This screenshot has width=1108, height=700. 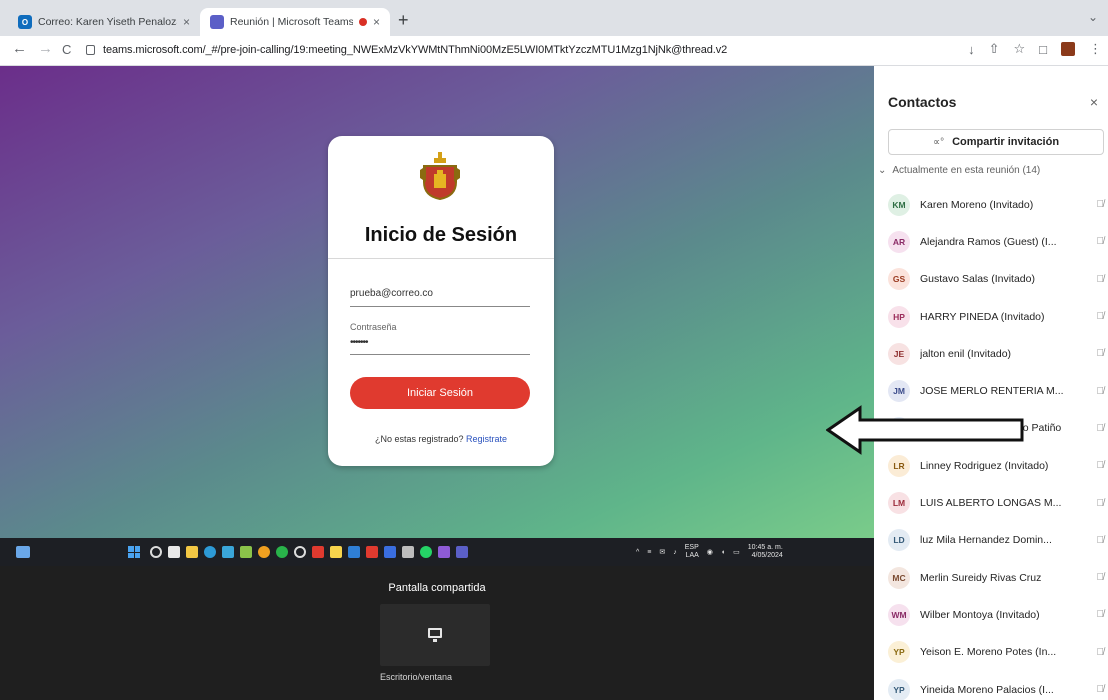 What do you see at coordinates (391, 293) in the screenshot?
I see `email-field: prueba@correo.co` at bounding box center [391, 293].